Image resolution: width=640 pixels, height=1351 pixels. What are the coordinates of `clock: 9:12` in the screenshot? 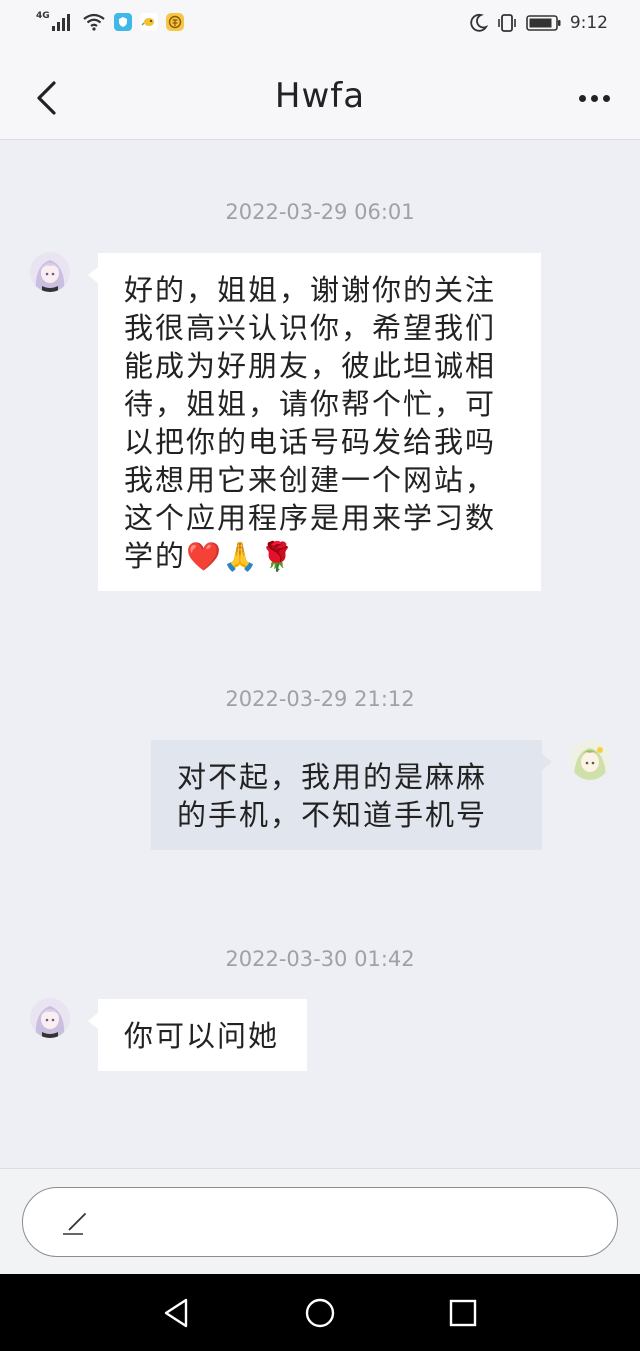 It's located at (588, 23).